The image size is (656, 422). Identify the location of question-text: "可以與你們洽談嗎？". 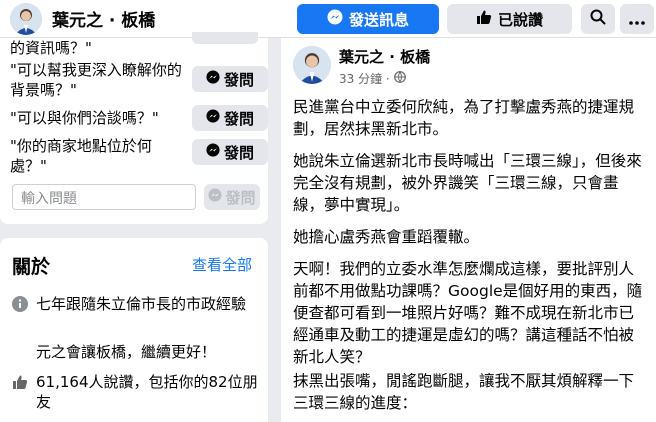
(84, 118).